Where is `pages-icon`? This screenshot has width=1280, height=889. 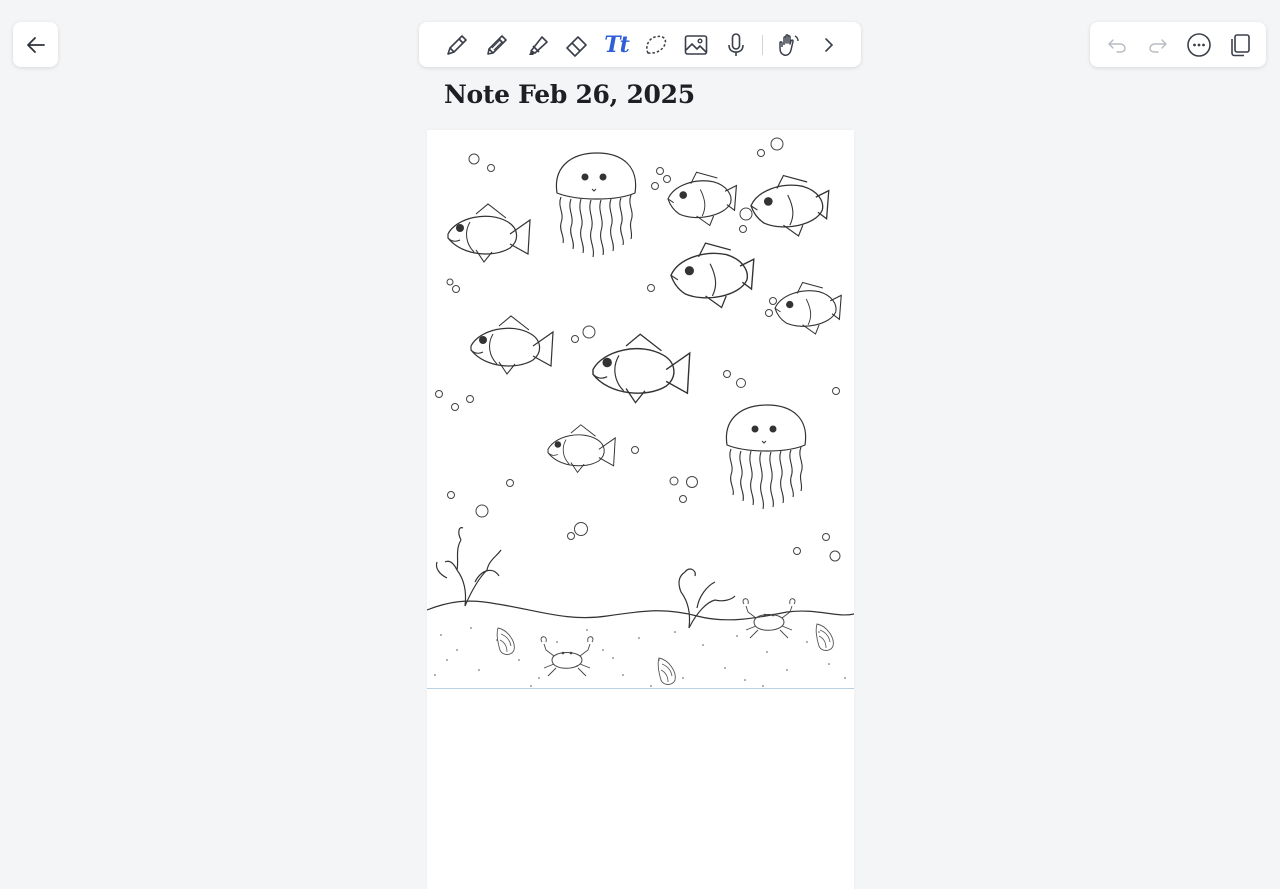
pages-icon is located at coordinates (1240, 44).